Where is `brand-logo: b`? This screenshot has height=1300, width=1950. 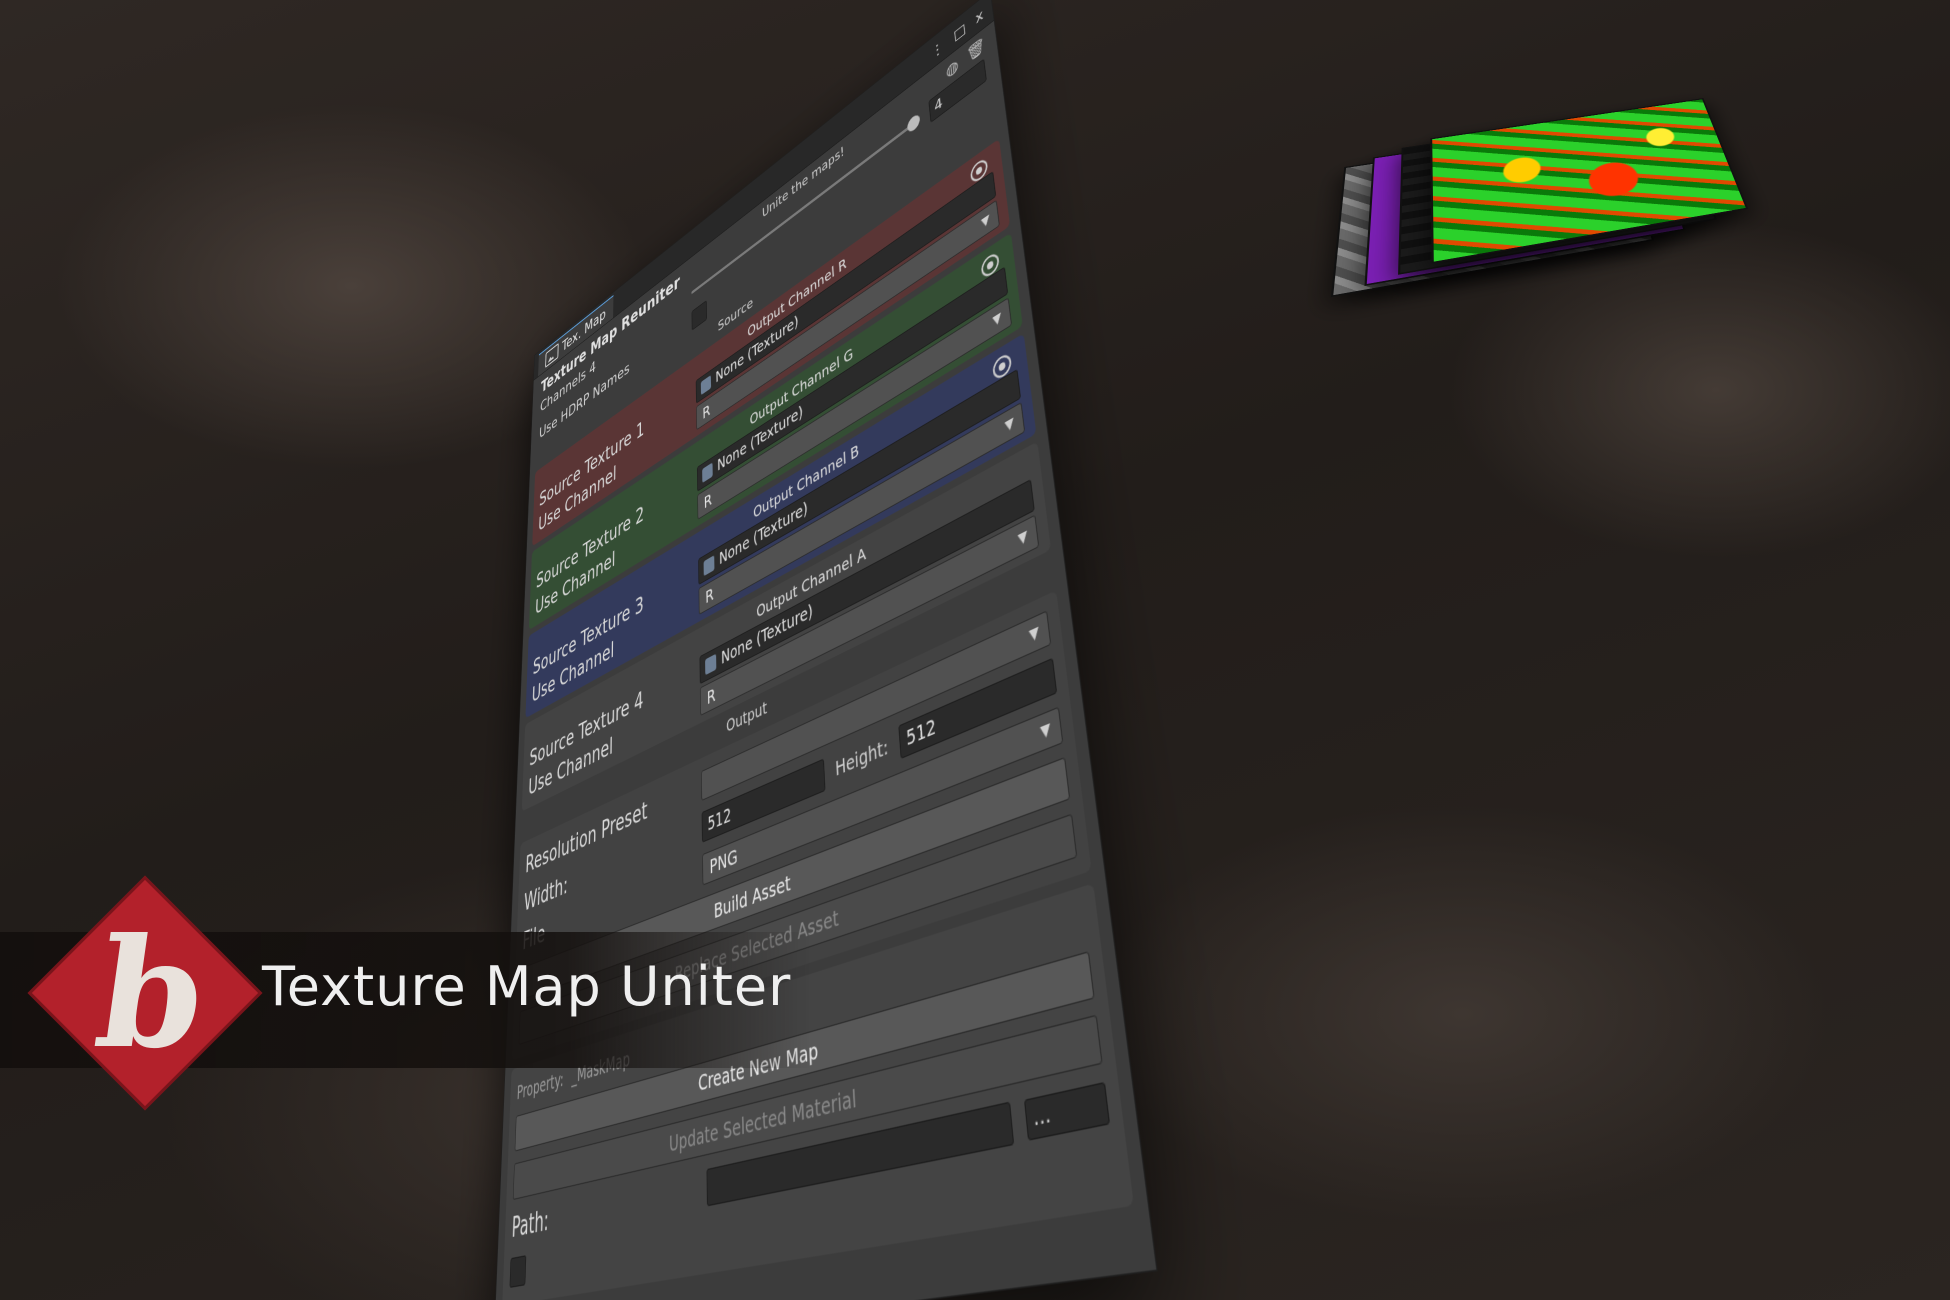
brand-logo: b is located at coordinates (145, 993).